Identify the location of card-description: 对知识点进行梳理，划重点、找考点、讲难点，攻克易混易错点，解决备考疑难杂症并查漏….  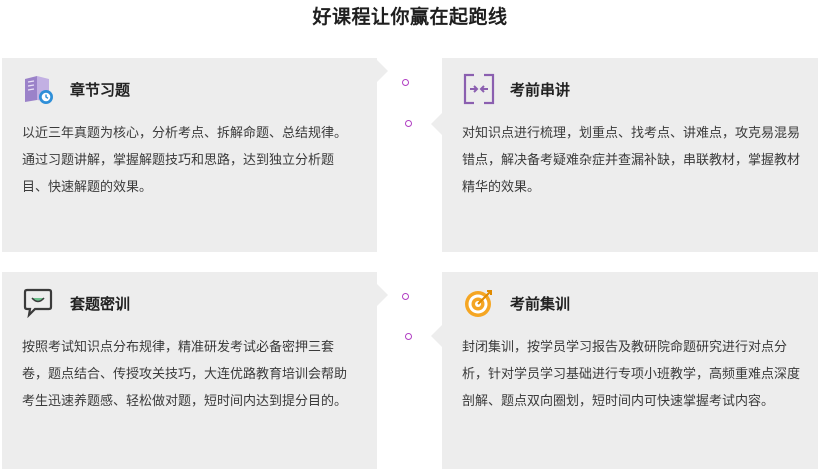
(631, 160).